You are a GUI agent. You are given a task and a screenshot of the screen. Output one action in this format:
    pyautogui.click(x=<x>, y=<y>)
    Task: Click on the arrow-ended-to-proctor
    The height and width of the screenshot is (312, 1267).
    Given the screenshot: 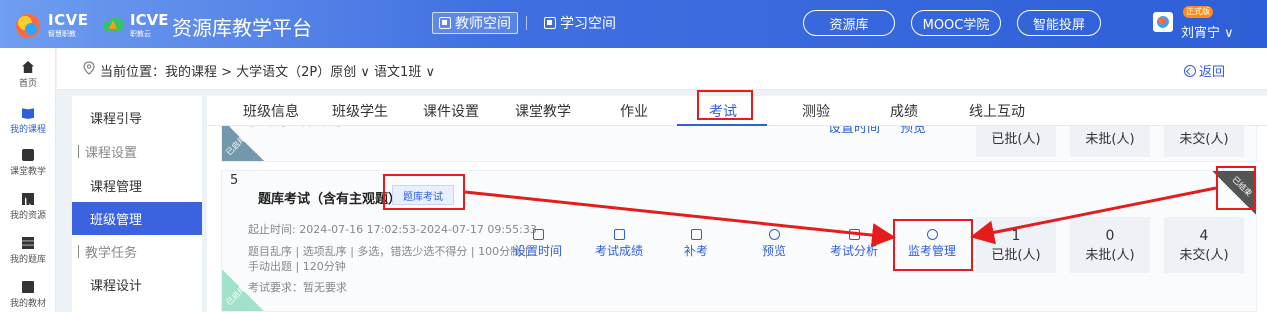 What is the action you would take?
    pyautogui.click(x=1093, y=215)
    